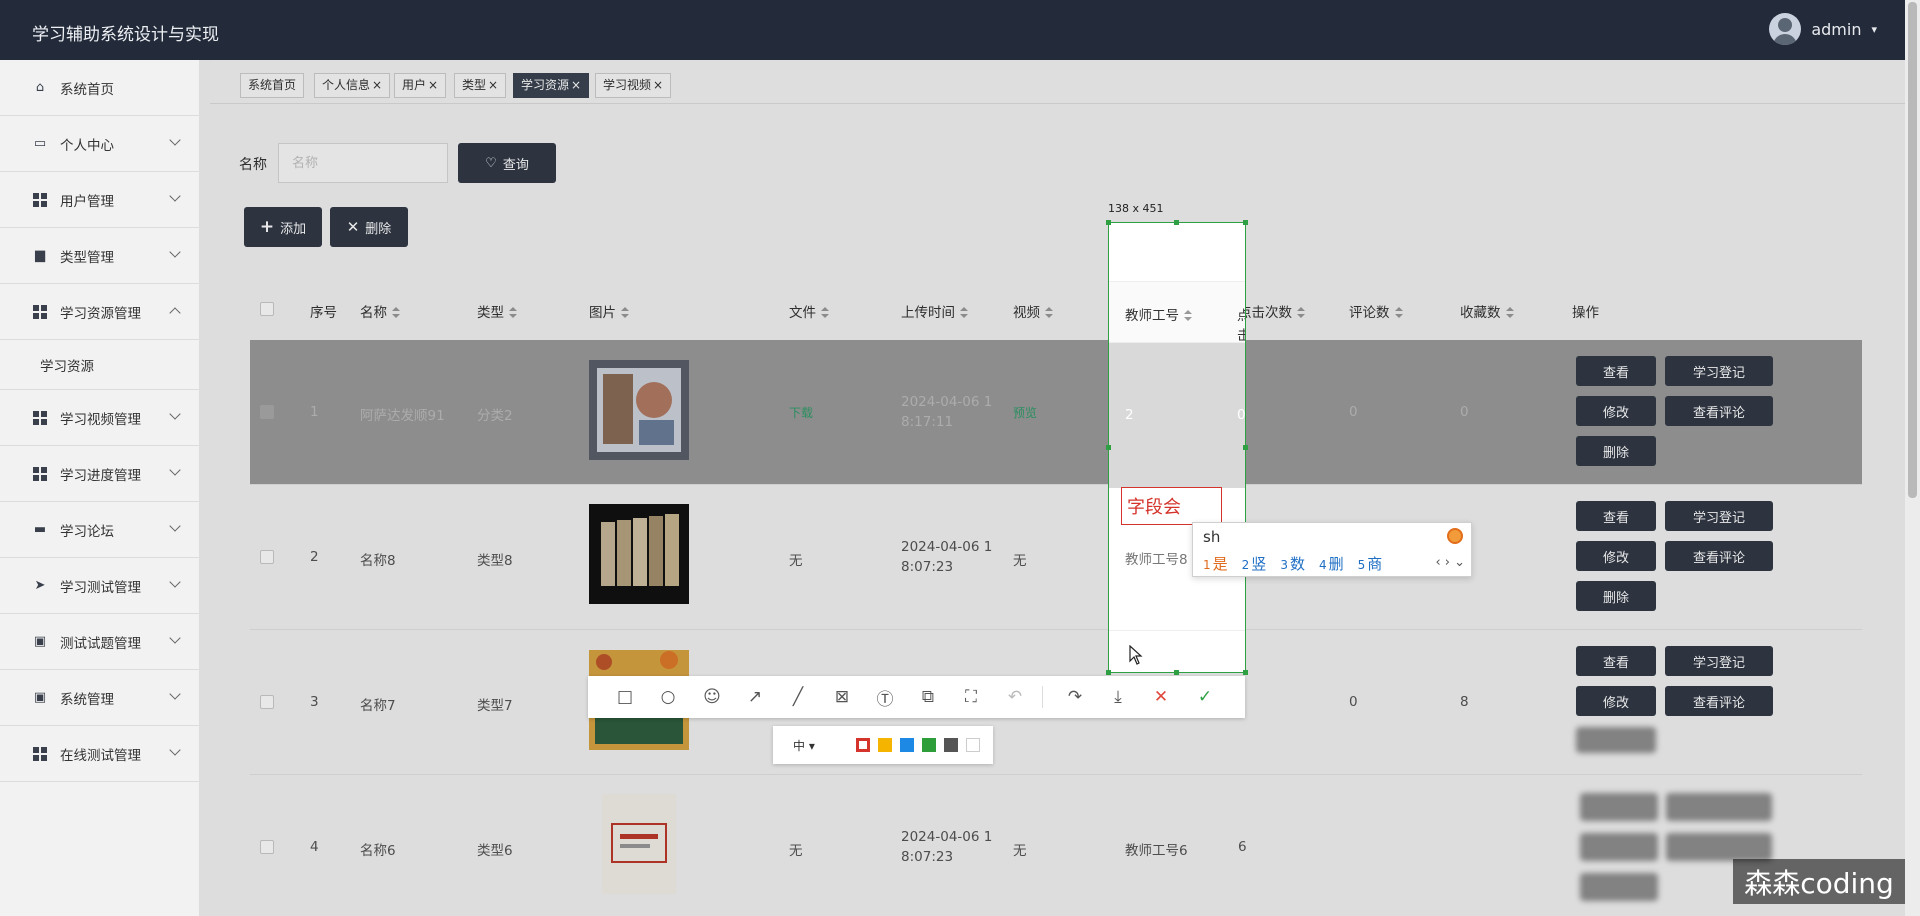 This screenshot has height=916, width=1920. What do you see at coordinates (1487, 311) in the screenshot?
I see `column-header: 收藏数` at bounding box center [1487, 311].